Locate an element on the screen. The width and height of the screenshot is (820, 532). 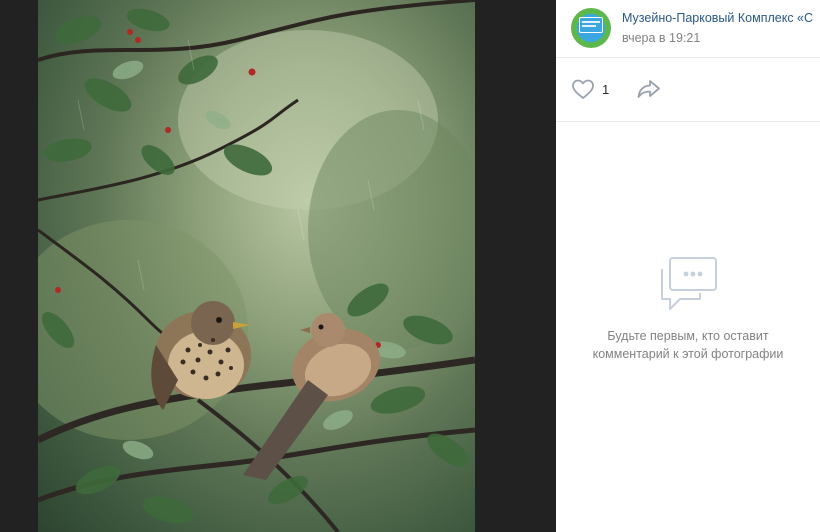
owner-avatar is located at coordinates (591, 28).